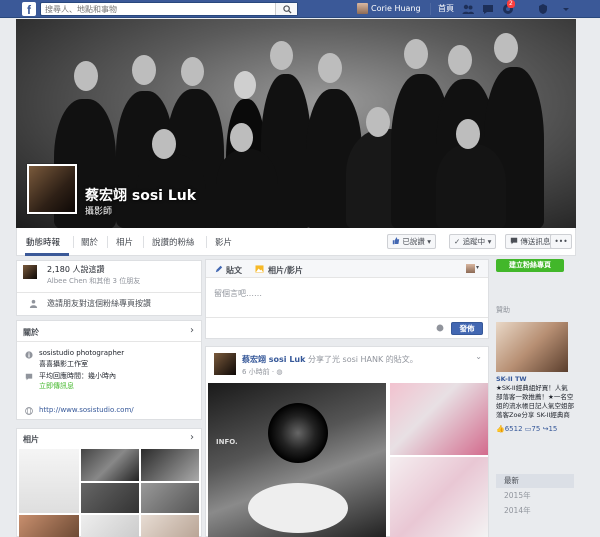 The height and width of the screenshot is (537, 600). I want to click on tab-photos: 相片, so click(124, 242).